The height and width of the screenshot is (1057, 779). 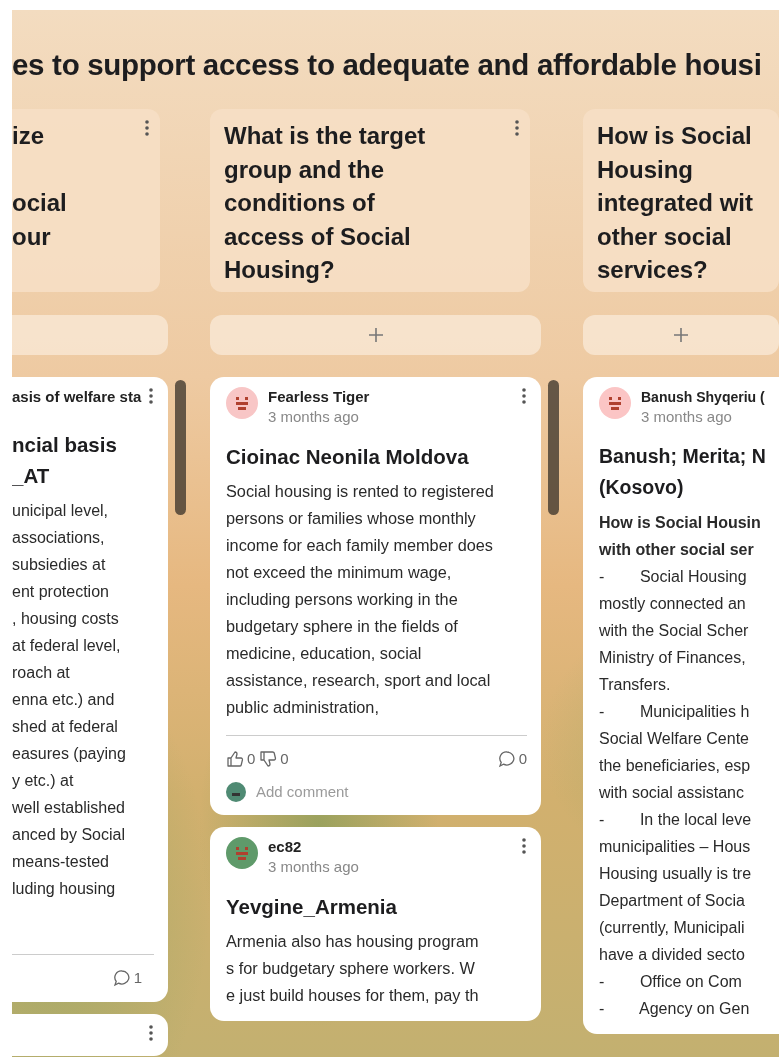 I want to click on author-name: Banush Shyqeriu (, so click(x=703, y=397).